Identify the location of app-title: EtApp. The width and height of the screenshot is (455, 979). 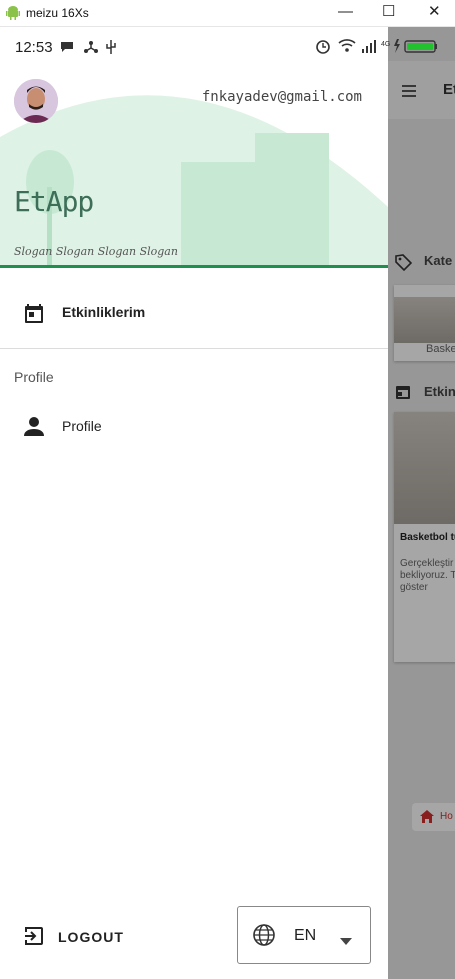
(54, 201).